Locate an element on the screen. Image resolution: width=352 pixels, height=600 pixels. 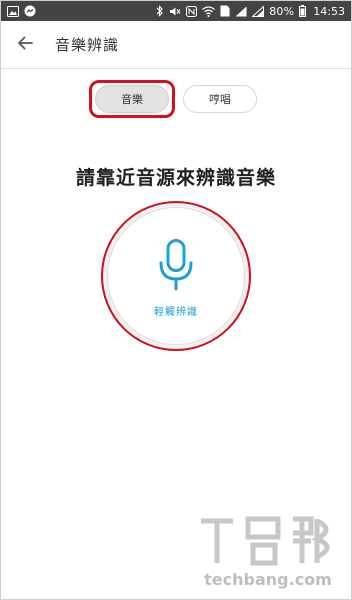
microphone-icon is located at coordinates (176, 266).